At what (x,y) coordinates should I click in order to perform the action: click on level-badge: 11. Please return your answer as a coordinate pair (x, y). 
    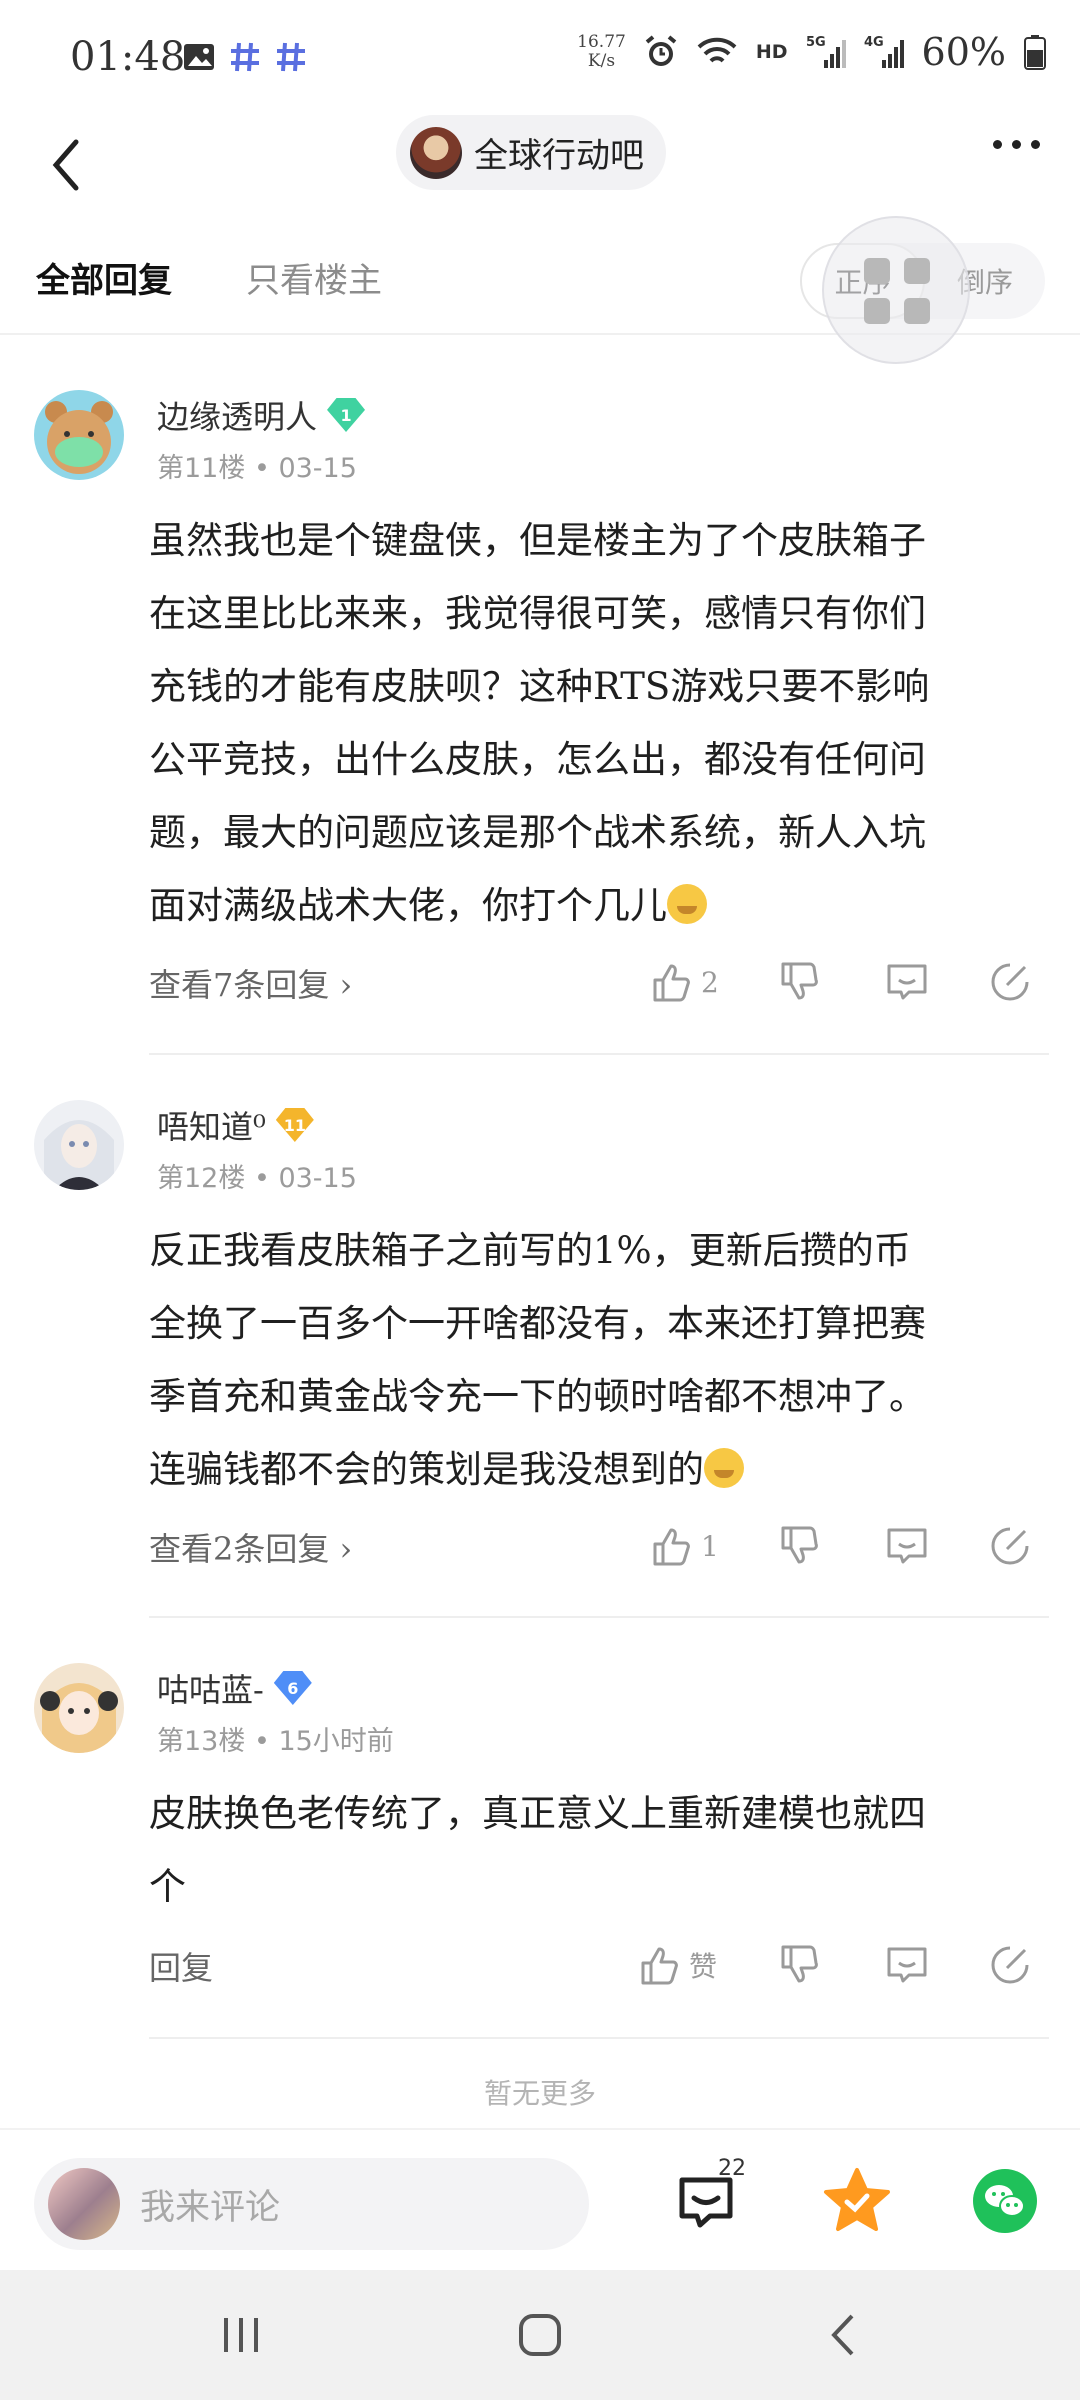
    Looking at the image, I should click on (294, 1125).